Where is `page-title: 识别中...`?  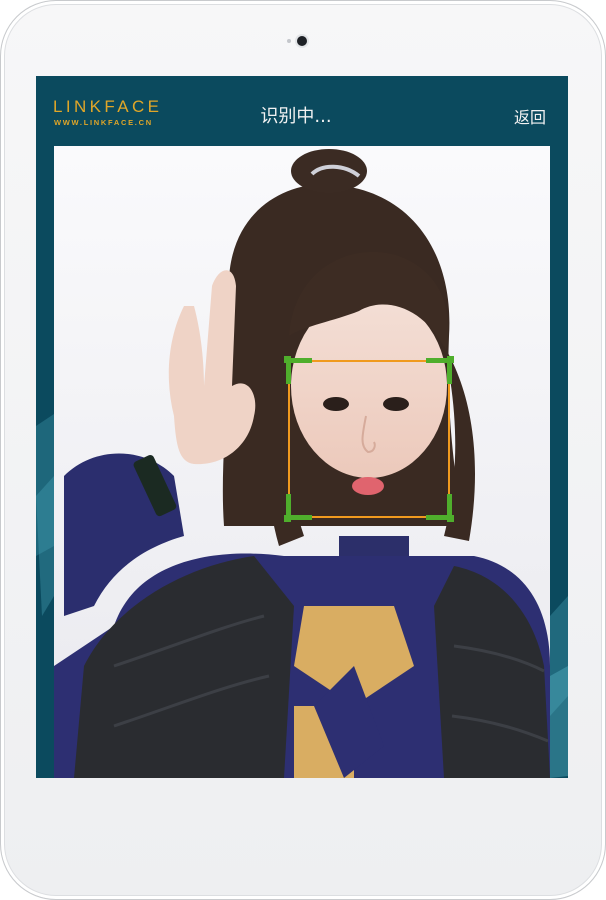 page-title: 识别中... is located at coordinates (296, 116).